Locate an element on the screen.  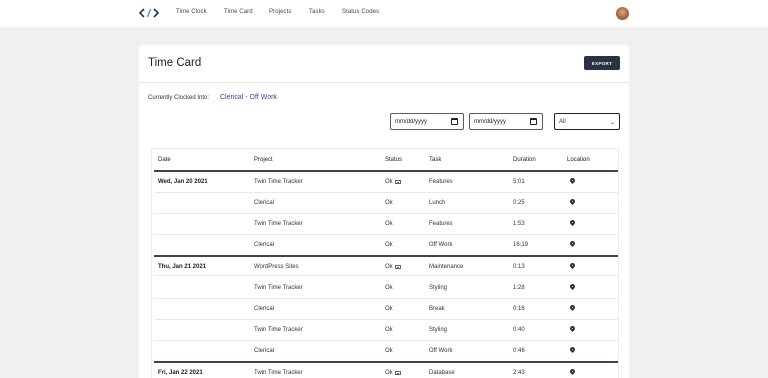
clocked-into-label: Currently Clocked Into: is located at coordinates (179, 98).